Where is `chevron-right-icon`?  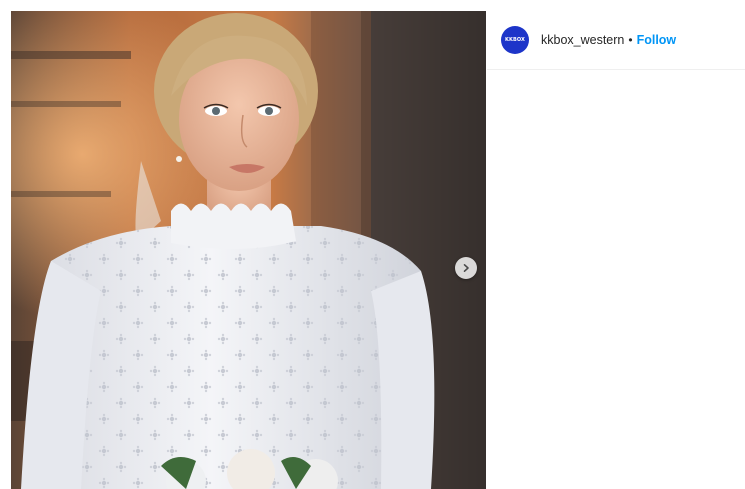 chevron-right-icon is located at coordinates (466, 268).